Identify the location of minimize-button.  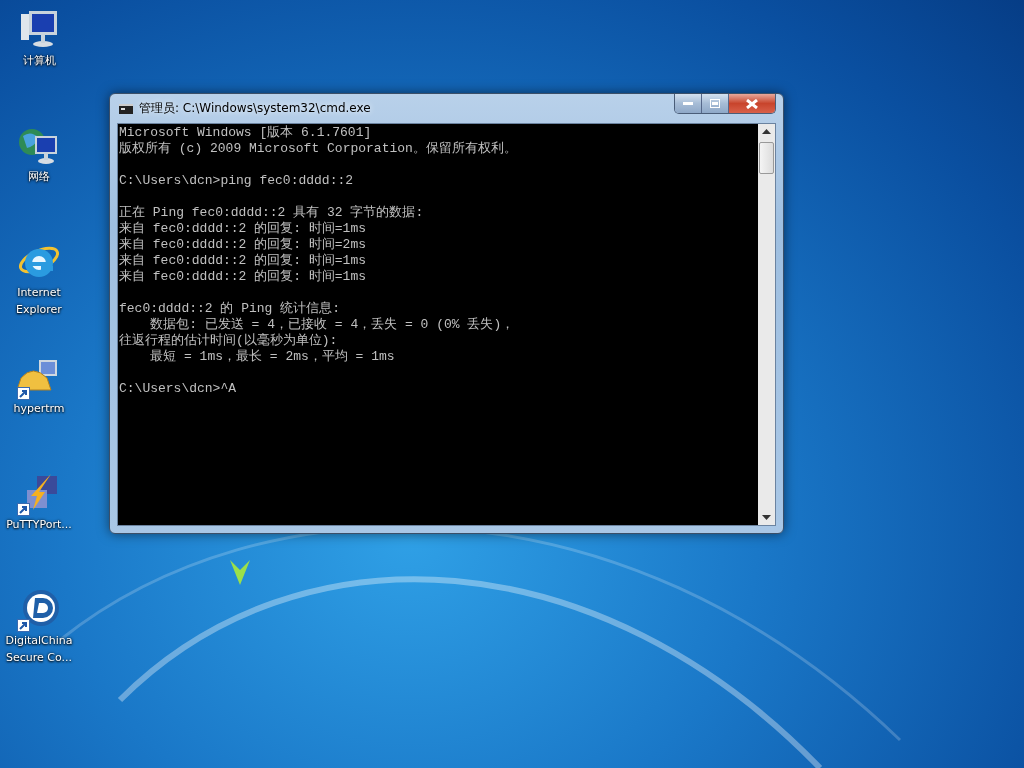
(688, 103).